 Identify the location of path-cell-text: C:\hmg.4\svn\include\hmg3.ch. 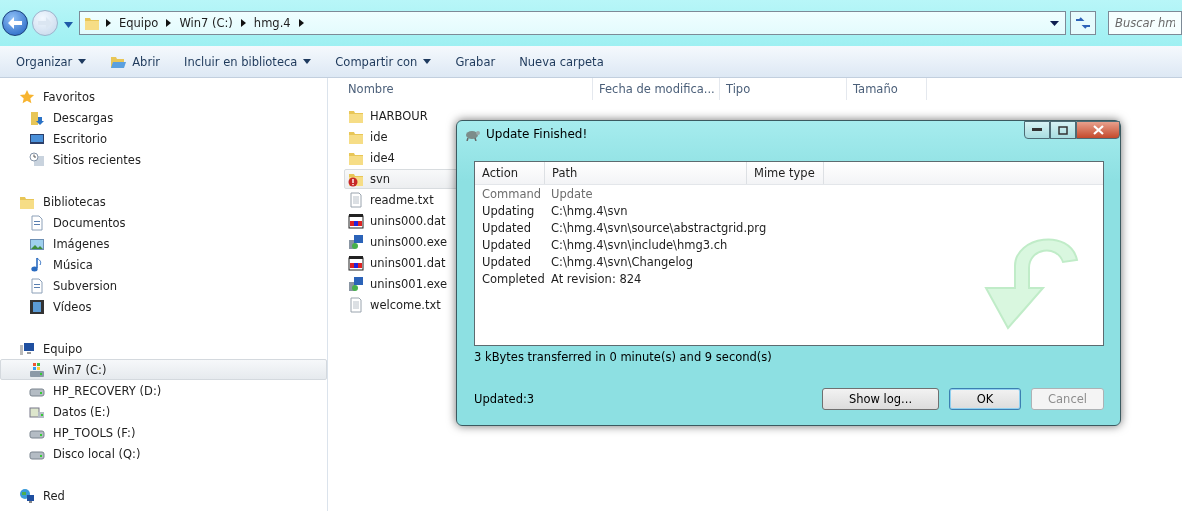
(639, 244).